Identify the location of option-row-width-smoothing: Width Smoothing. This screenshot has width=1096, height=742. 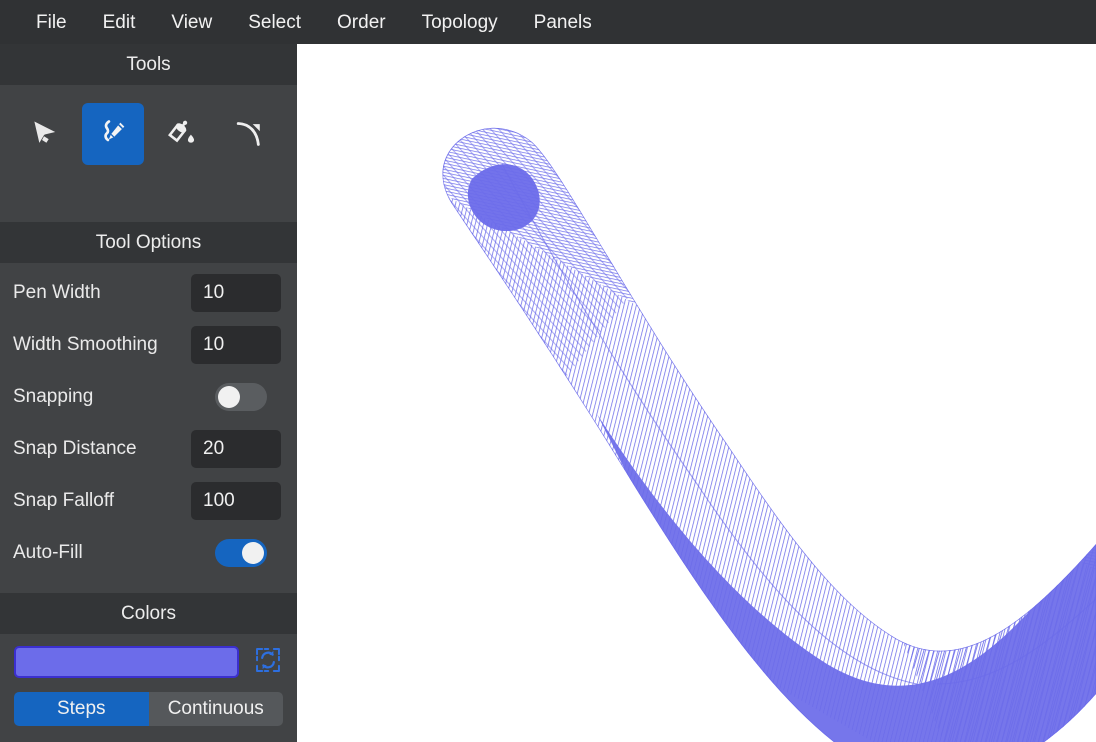
(148, 345).